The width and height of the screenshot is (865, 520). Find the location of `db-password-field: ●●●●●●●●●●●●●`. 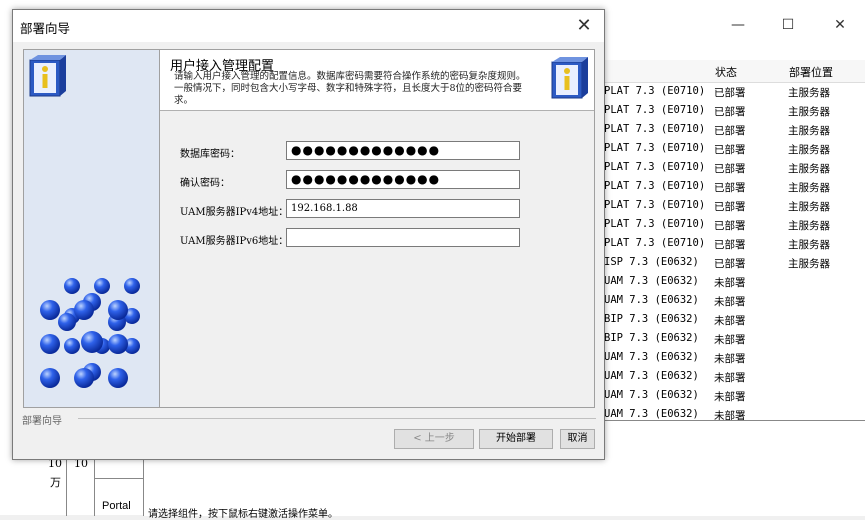

db-password-field: ●●●●●●●●●●●●● is located at coordinates (403, 150).